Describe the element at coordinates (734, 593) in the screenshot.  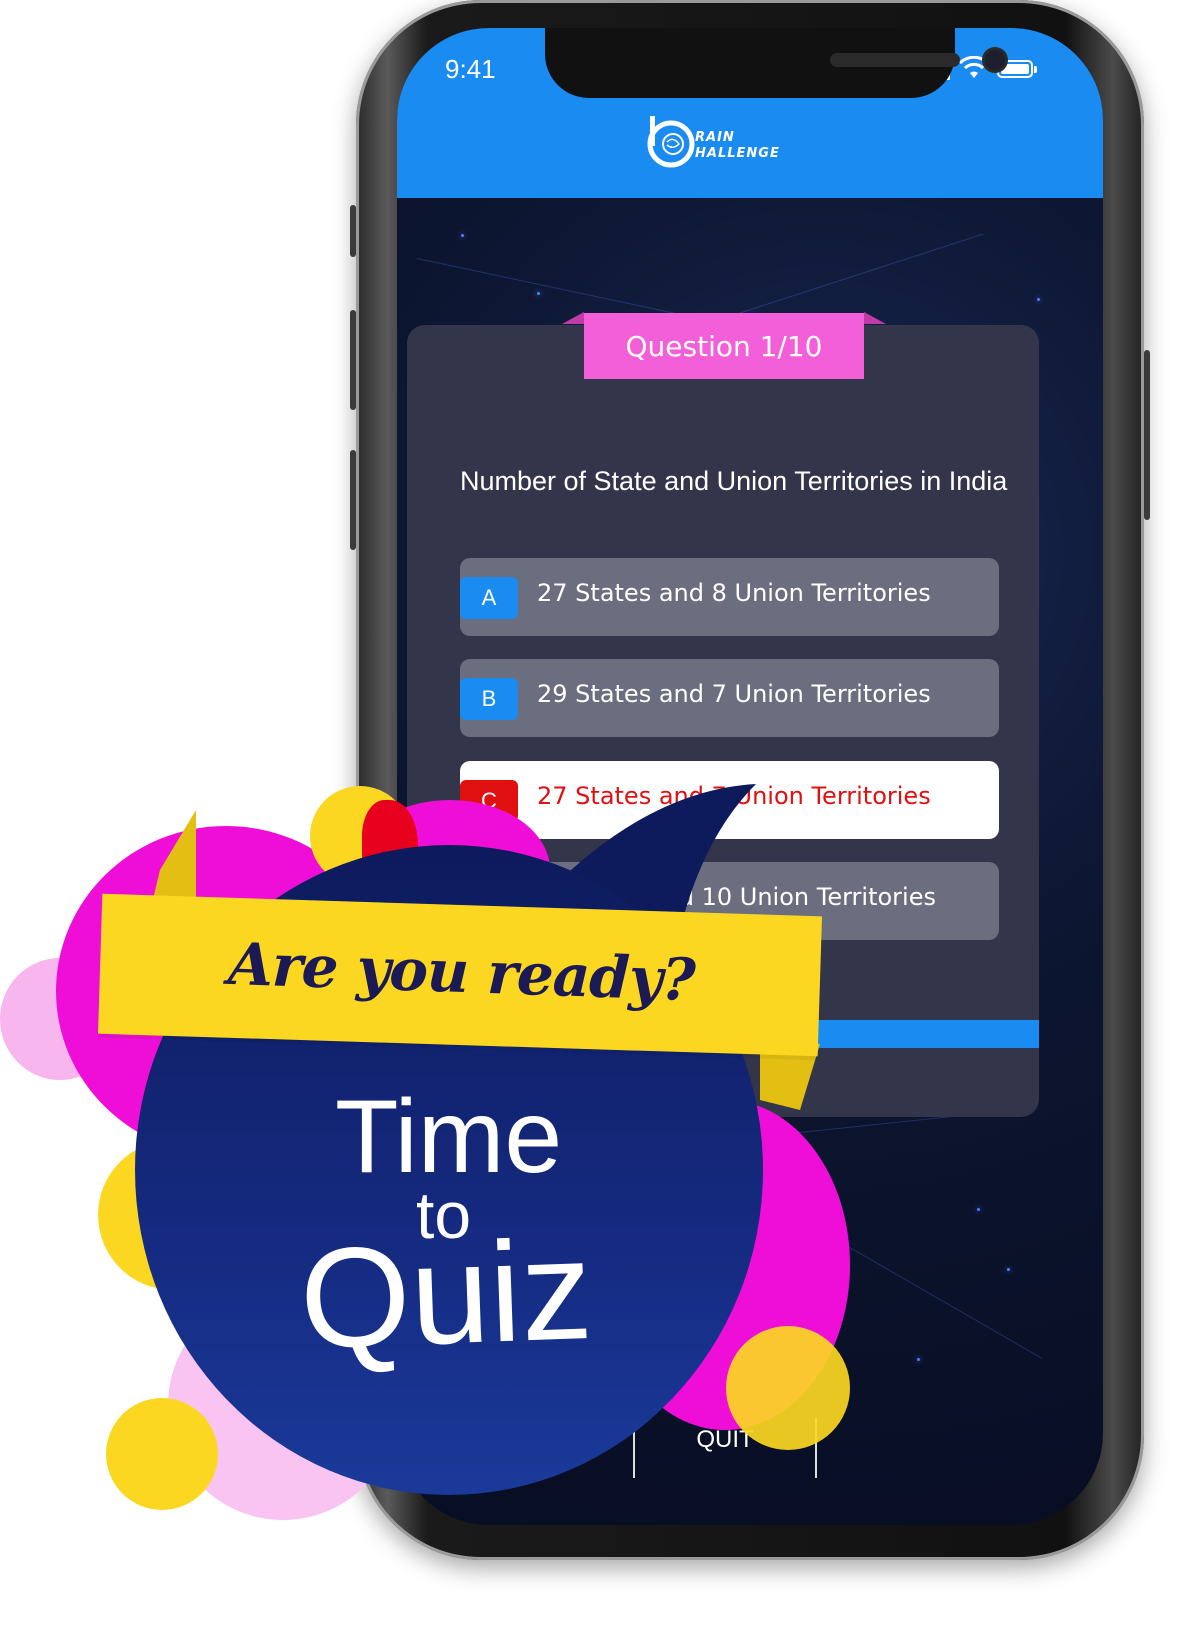
I see `option-text: 27 States and 8 Union Territories` at that location.